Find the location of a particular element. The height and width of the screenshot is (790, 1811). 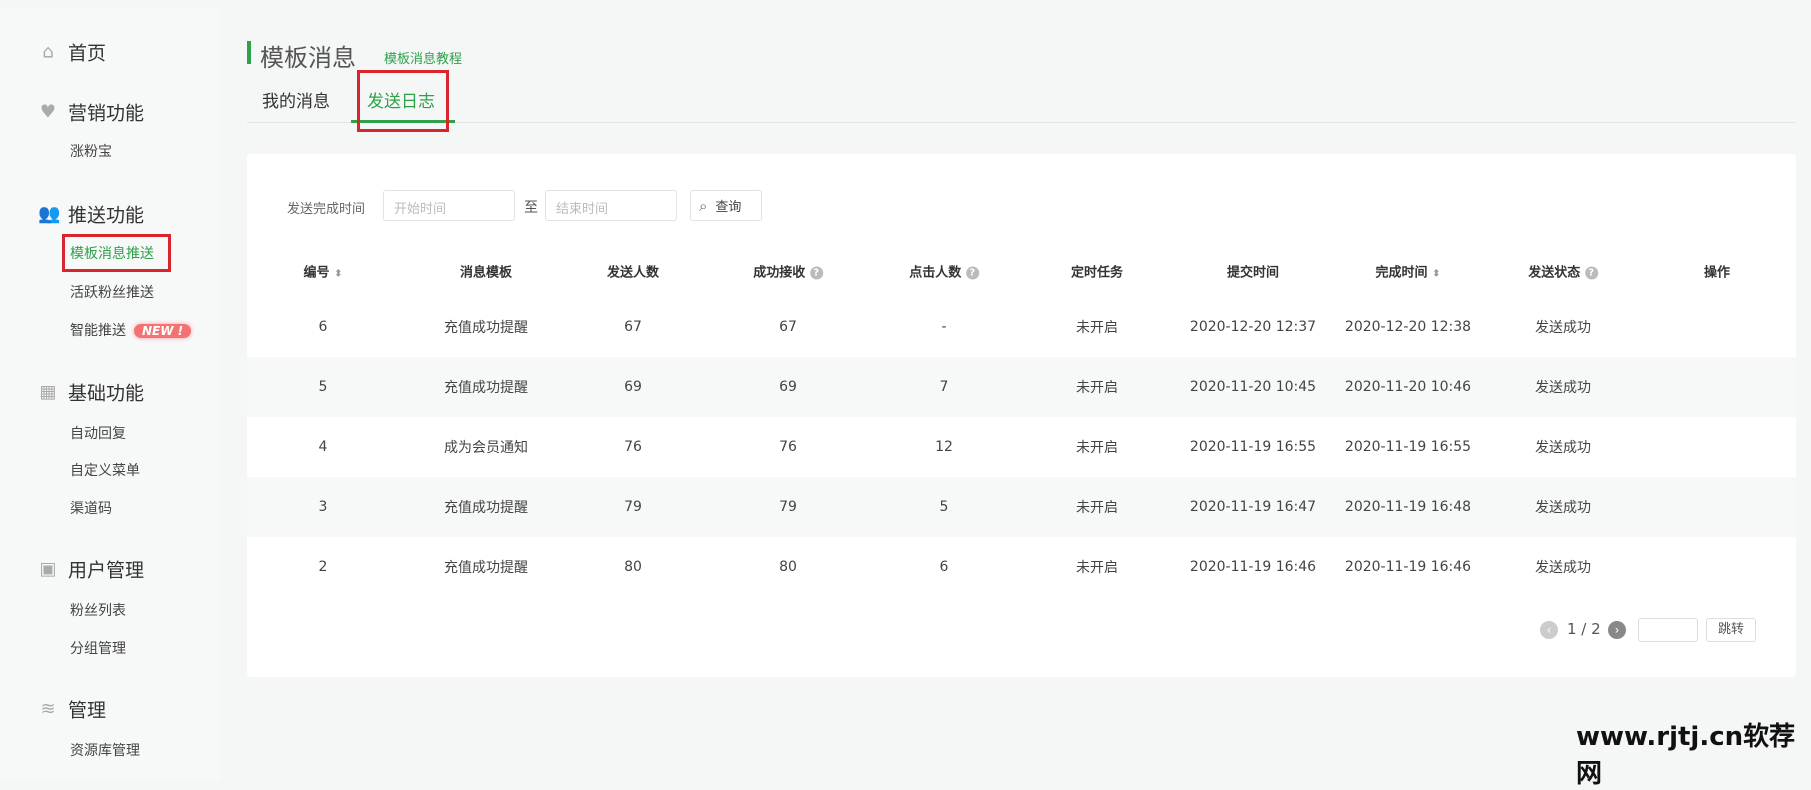

sidebar-group-manage: ≋ 管理 is located at coordinates (72, 709).